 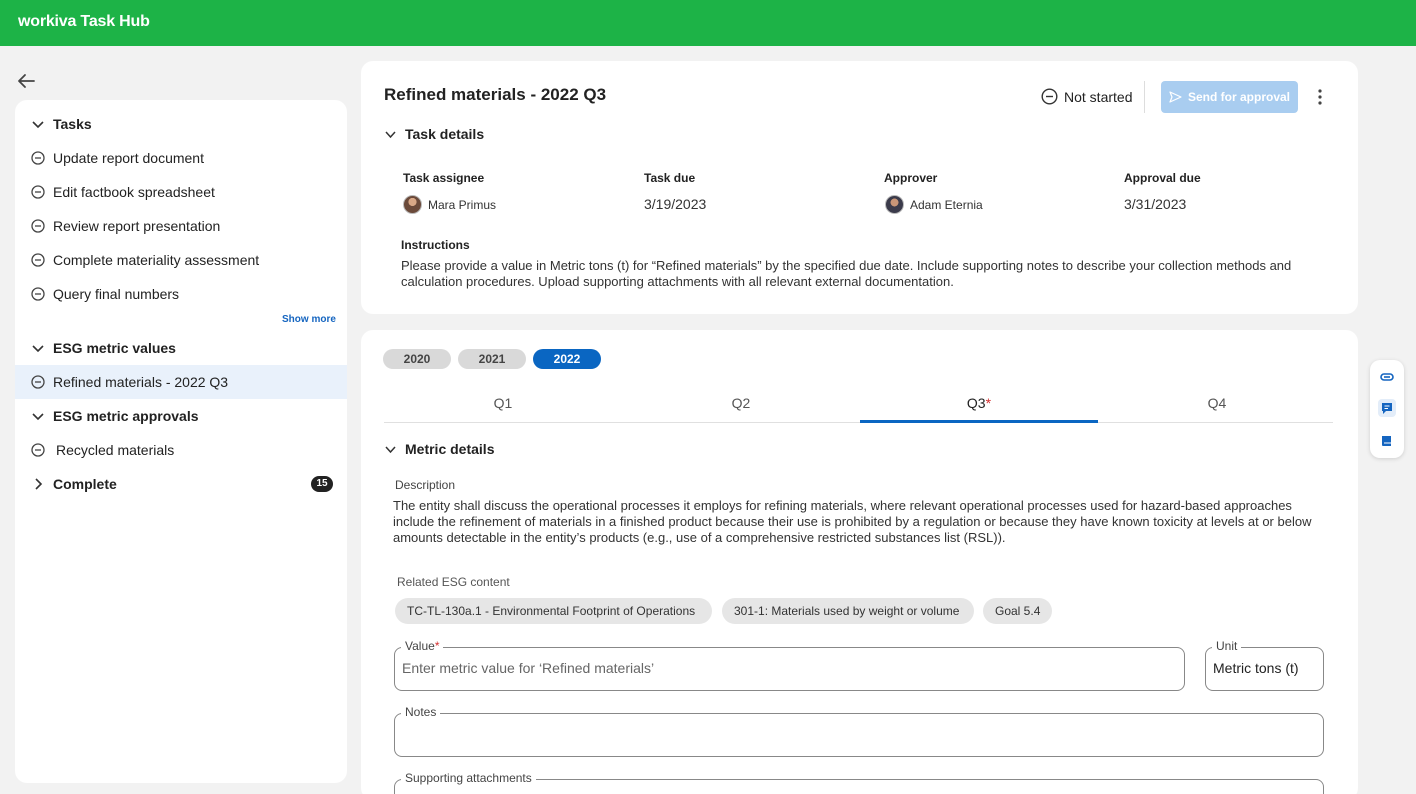 What do you see at coordinates (492, 359) in the screenshot?
I see `year-pill-2021: 2021` at bounding box center [492, 359].